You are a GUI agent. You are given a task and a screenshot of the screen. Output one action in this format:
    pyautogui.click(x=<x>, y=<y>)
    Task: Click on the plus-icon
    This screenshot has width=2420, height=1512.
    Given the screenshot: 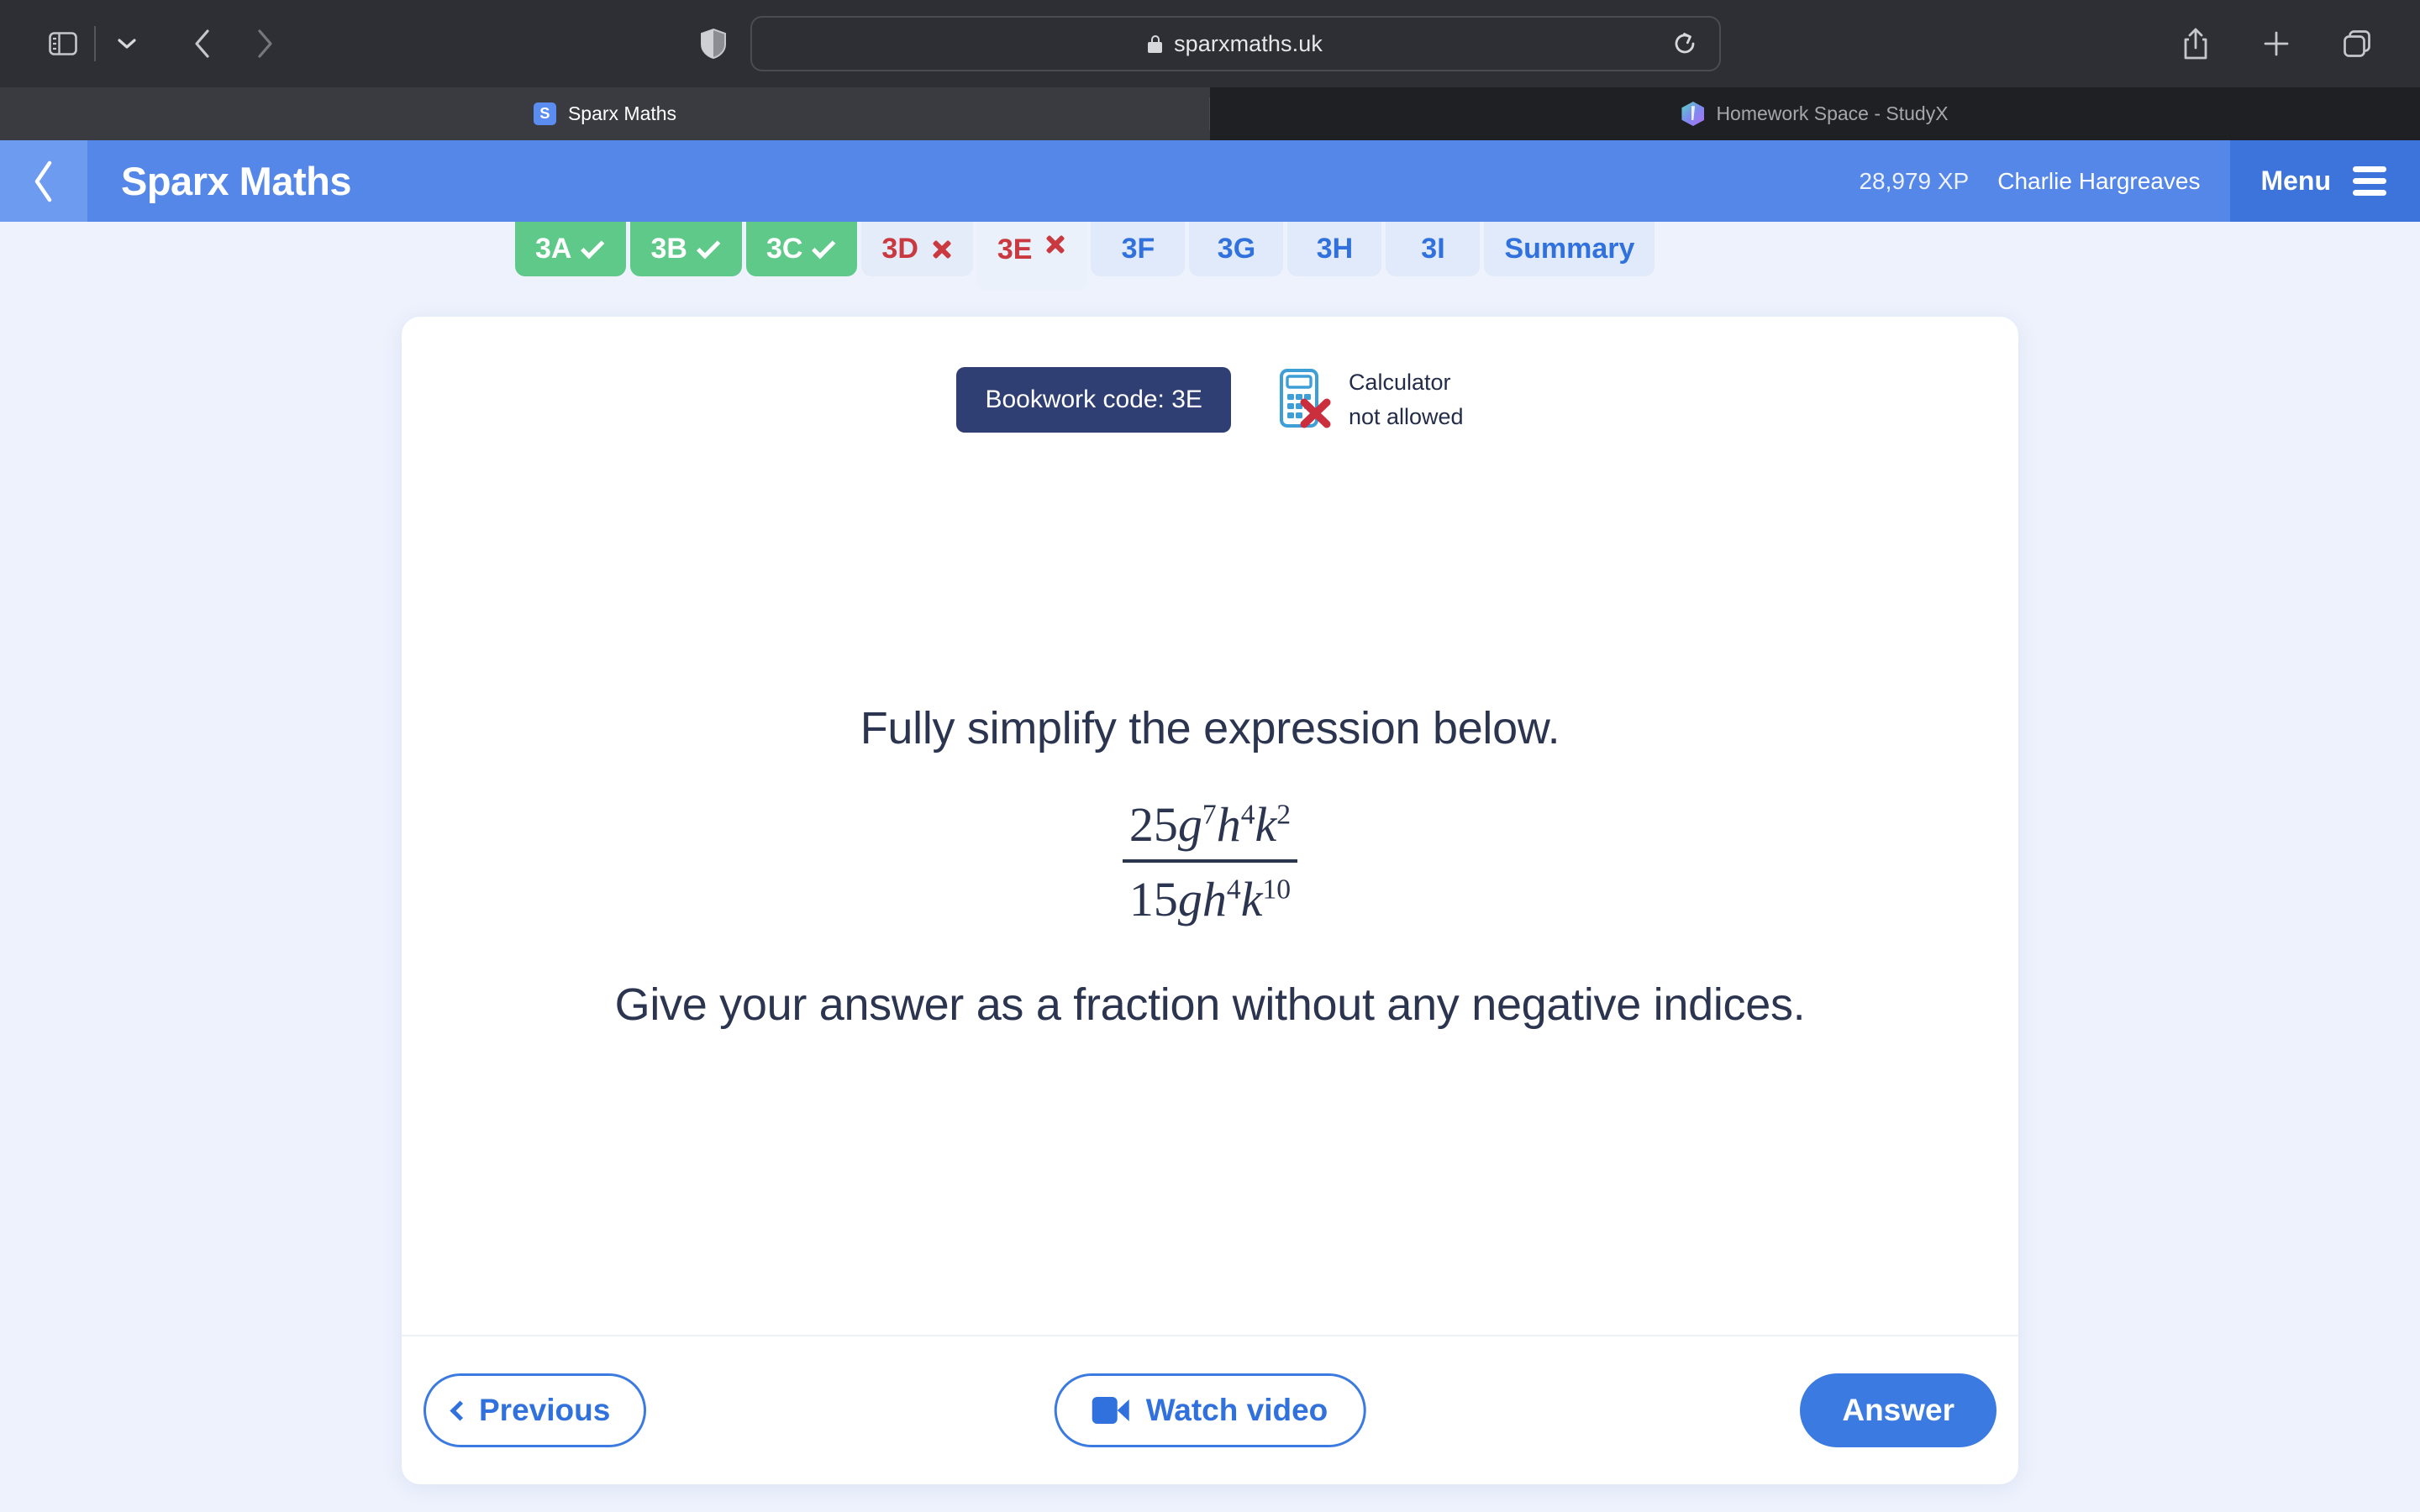 What is the action you would take?
    pyautogui.click(x=2276, y=44)
    